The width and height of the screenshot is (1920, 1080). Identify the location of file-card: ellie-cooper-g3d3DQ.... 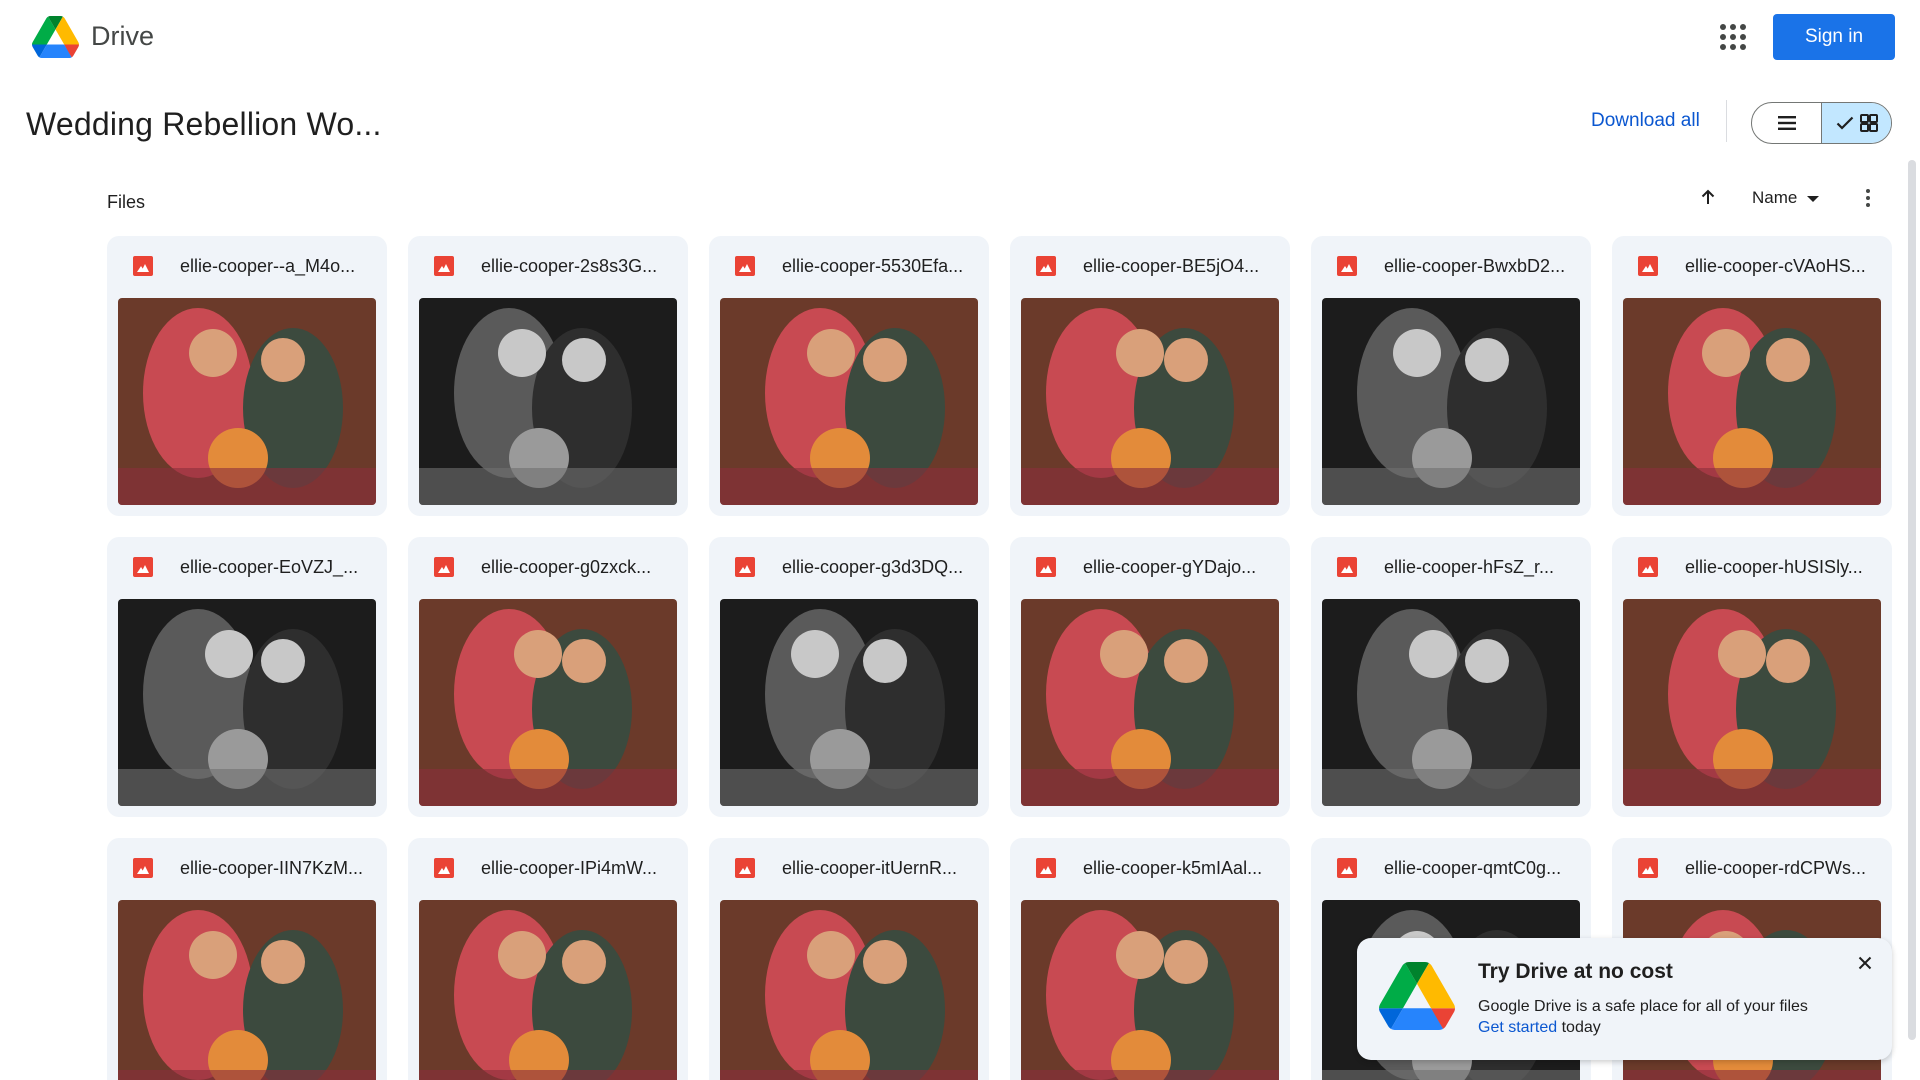
(849, 677).